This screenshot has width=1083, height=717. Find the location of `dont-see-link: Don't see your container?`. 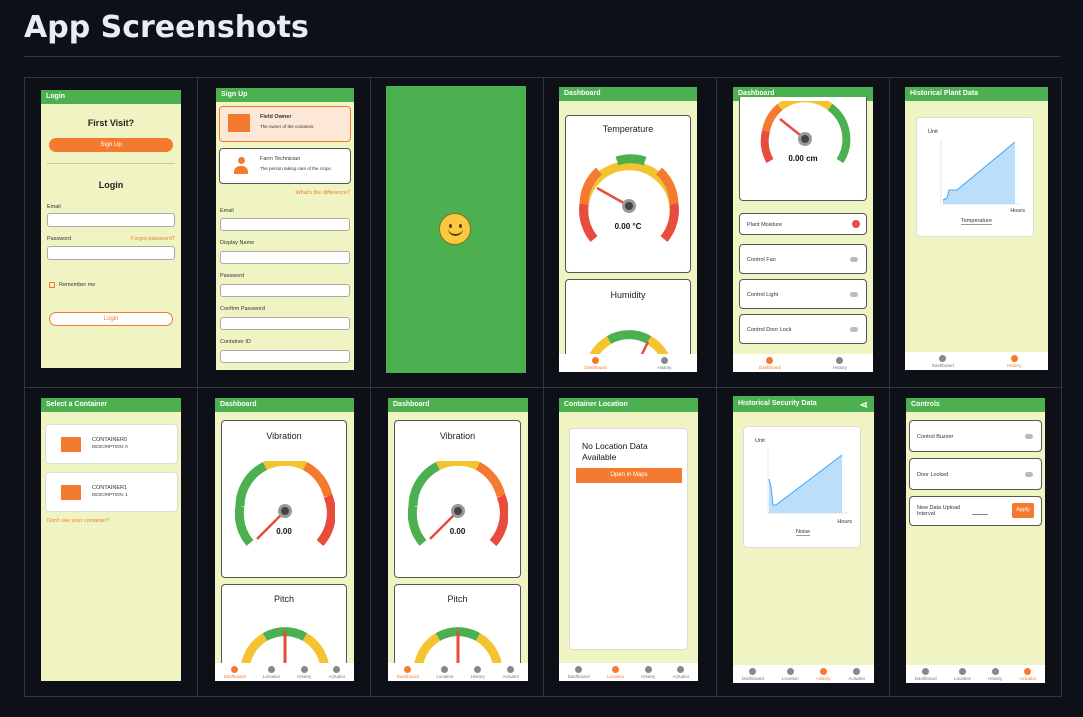

dont-see-link: Don't see your container? is located at coordinates (78, 521).